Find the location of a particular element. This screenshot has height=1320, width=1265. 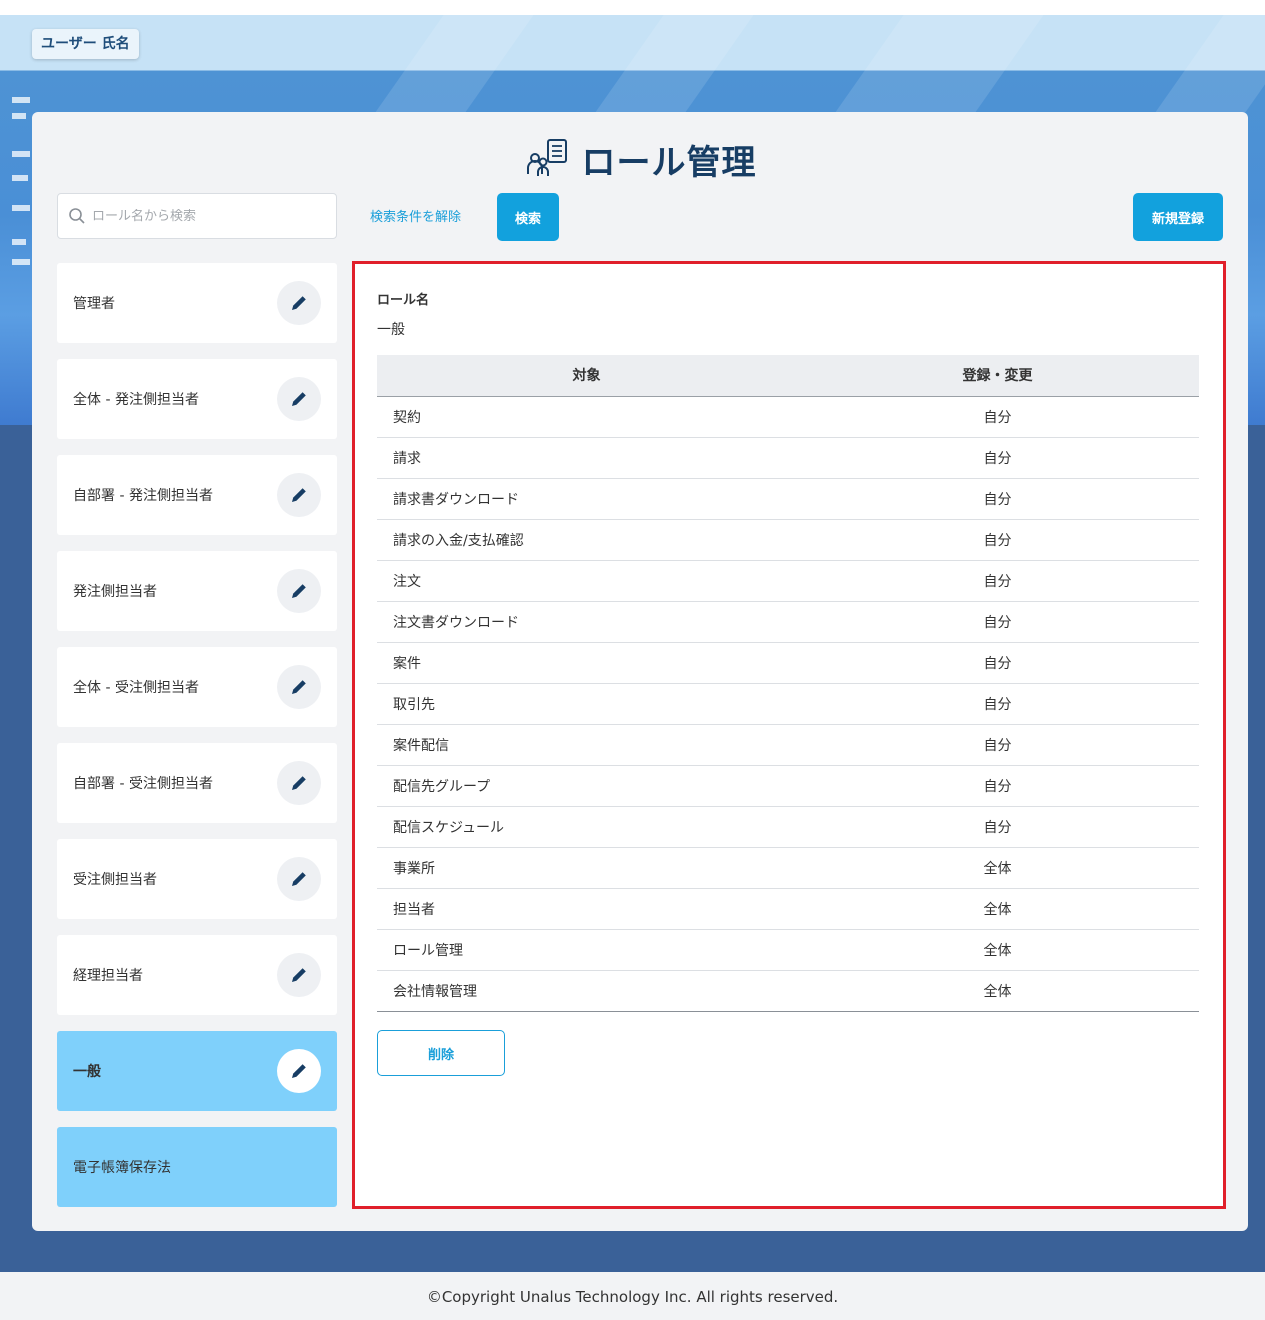

page-title: ロール管理 is located at coordinates (669, 162).